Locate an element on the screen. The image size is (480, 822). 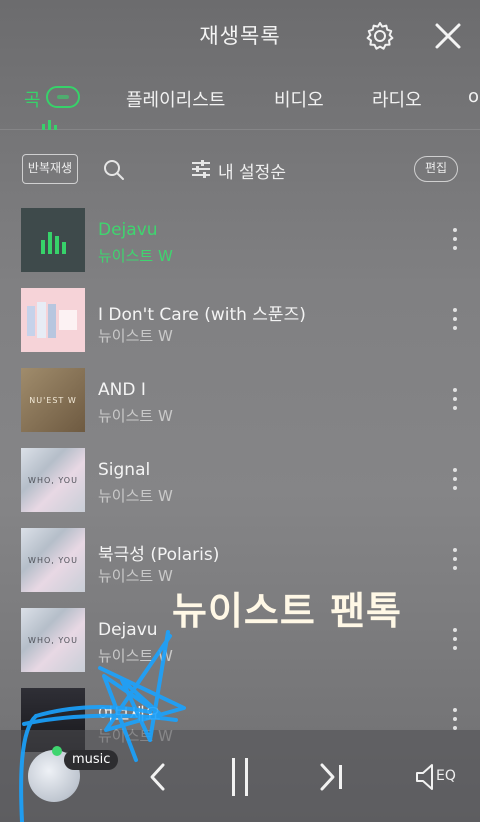
header: 재생목록 is located at coordinates (240, 35).